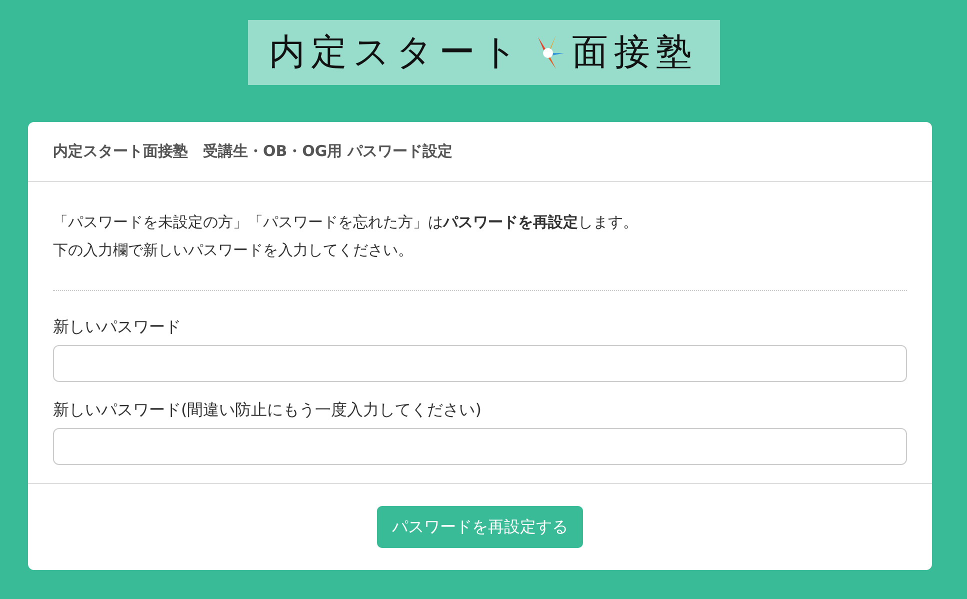 This screenshot has height=599, width=967. Describe the element at coordinates (233, 250) in the screenshot. I see `instruction-text: 下の入力欄で新しいパスワードを入力してください。` at that location.